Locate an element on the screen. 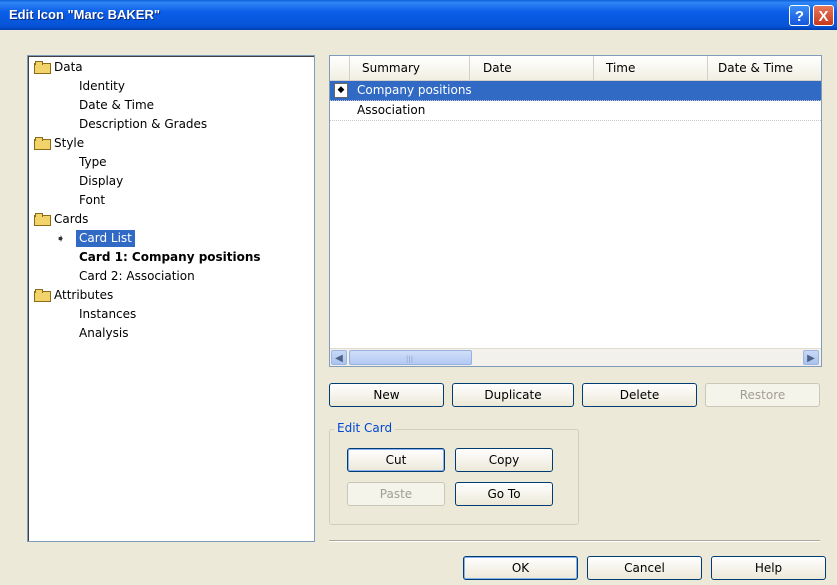 The height and width of the screenshot is (585, 837). scroll-thumb: ||| is located at coordinates (410, 357).